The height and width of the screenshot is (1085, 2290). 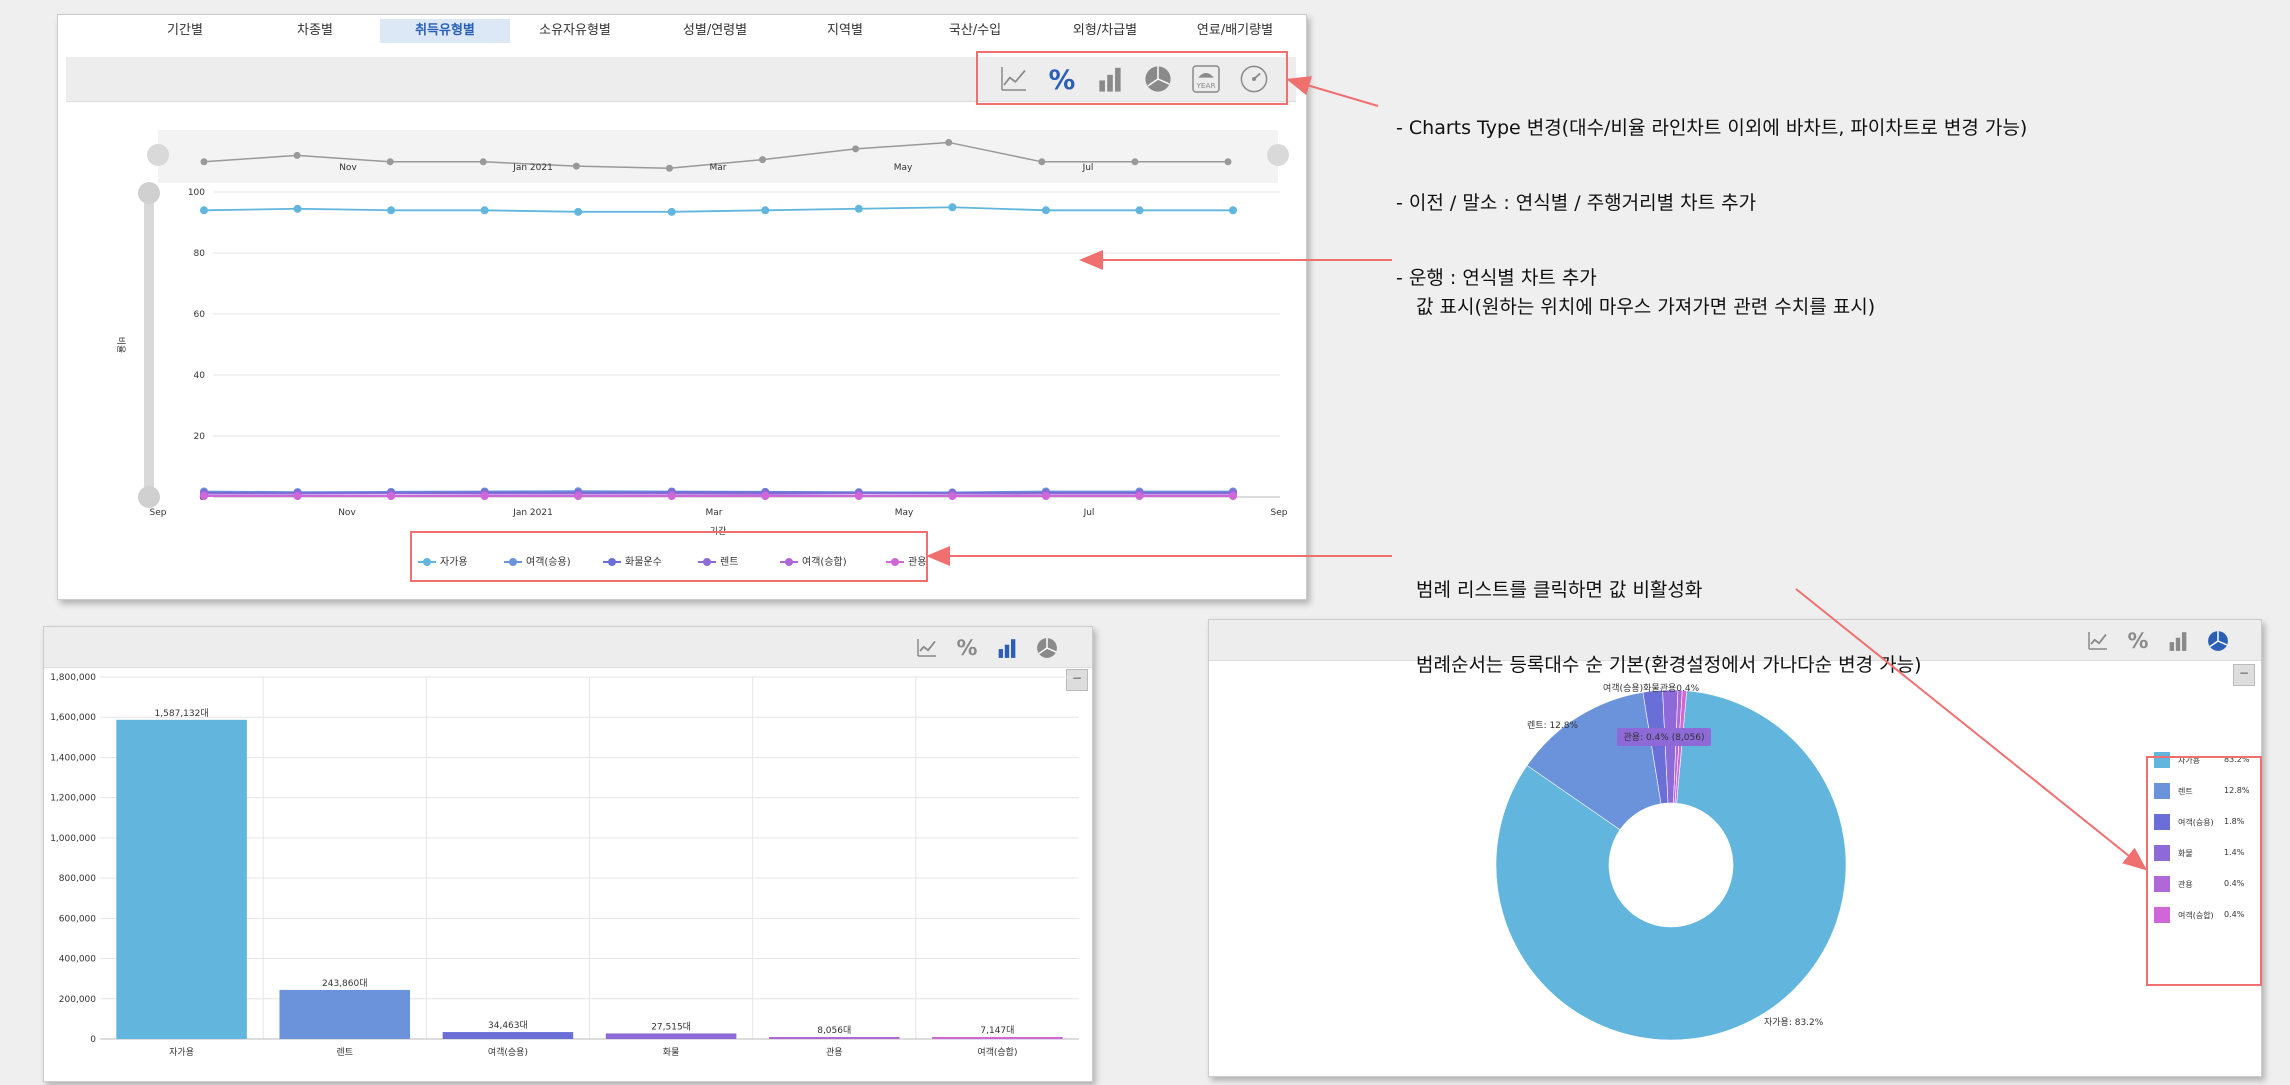 I want to click on toolbar-highlight-box, so click(x=1132, y=78).